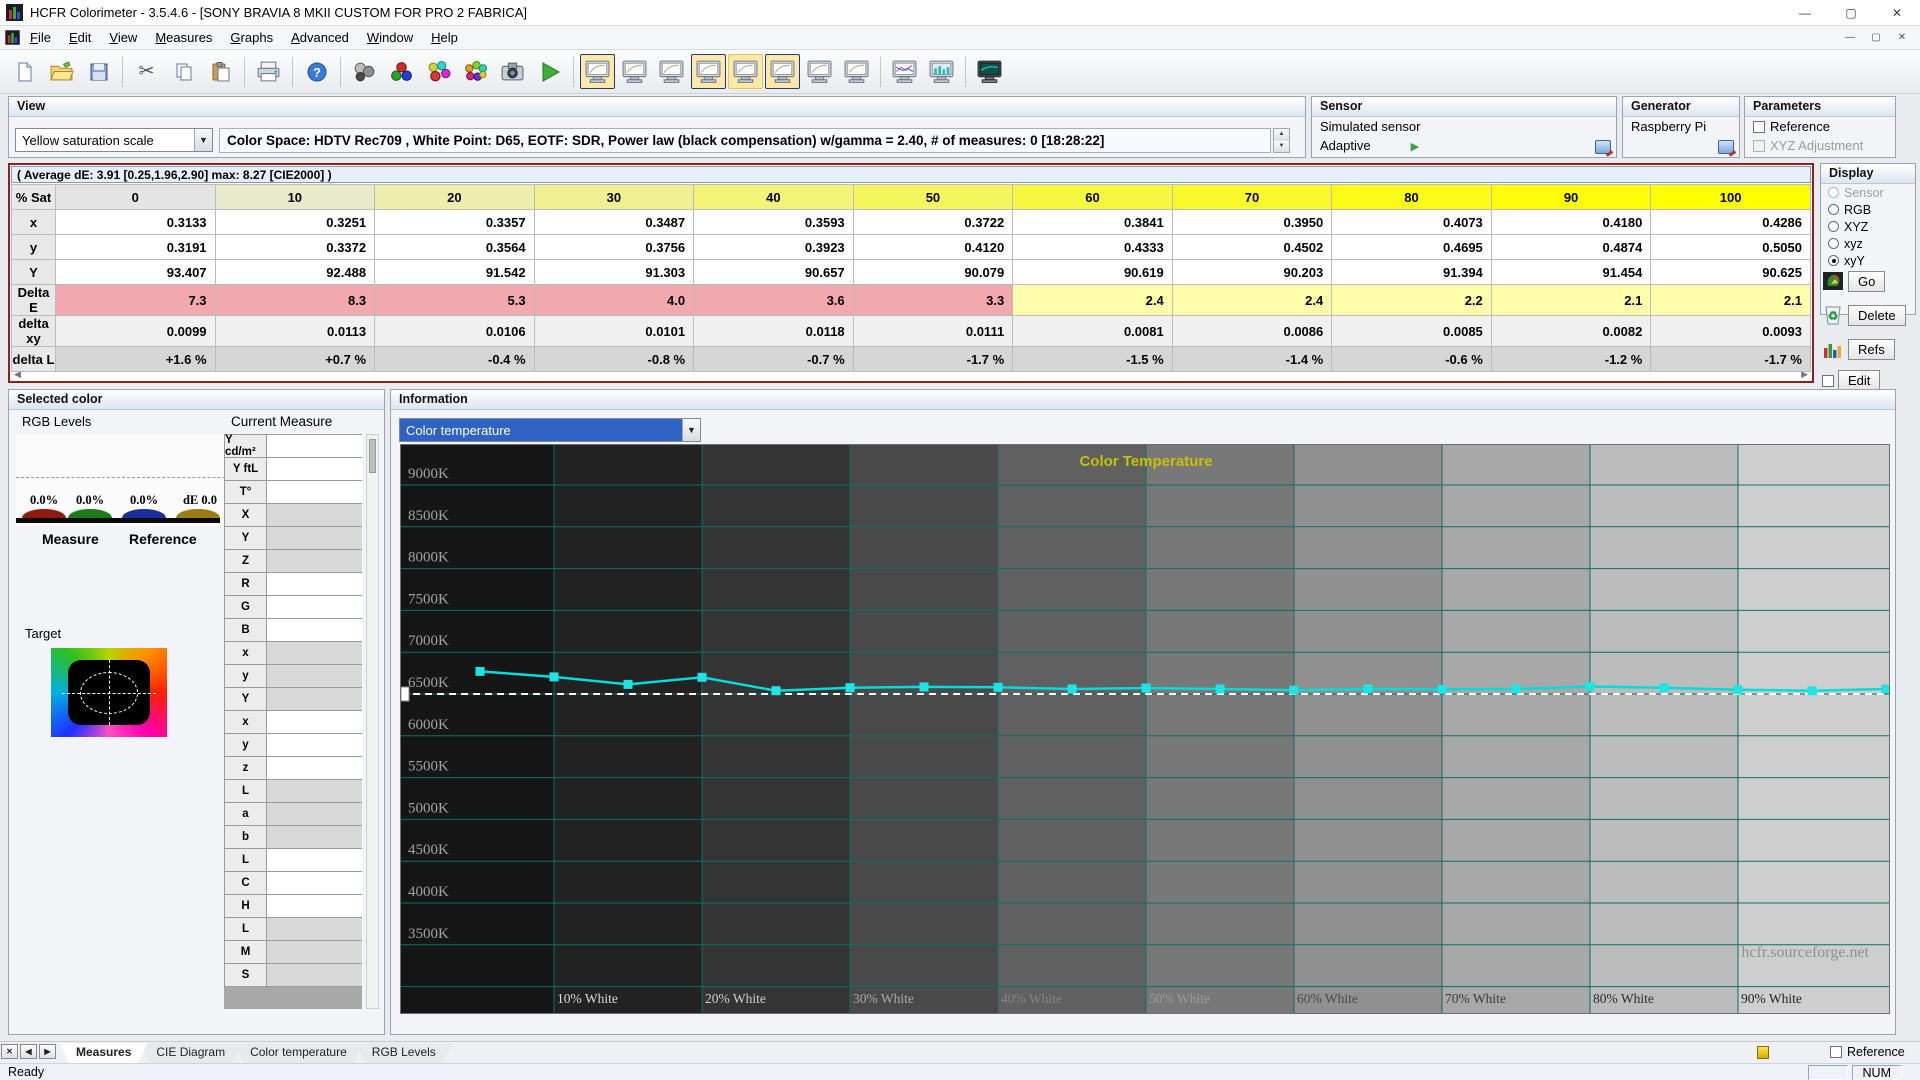  Describe the element at coordinates (404, 1053) in the screenshot. I see `tab-rgb-levels: RGB Levels` at that location.